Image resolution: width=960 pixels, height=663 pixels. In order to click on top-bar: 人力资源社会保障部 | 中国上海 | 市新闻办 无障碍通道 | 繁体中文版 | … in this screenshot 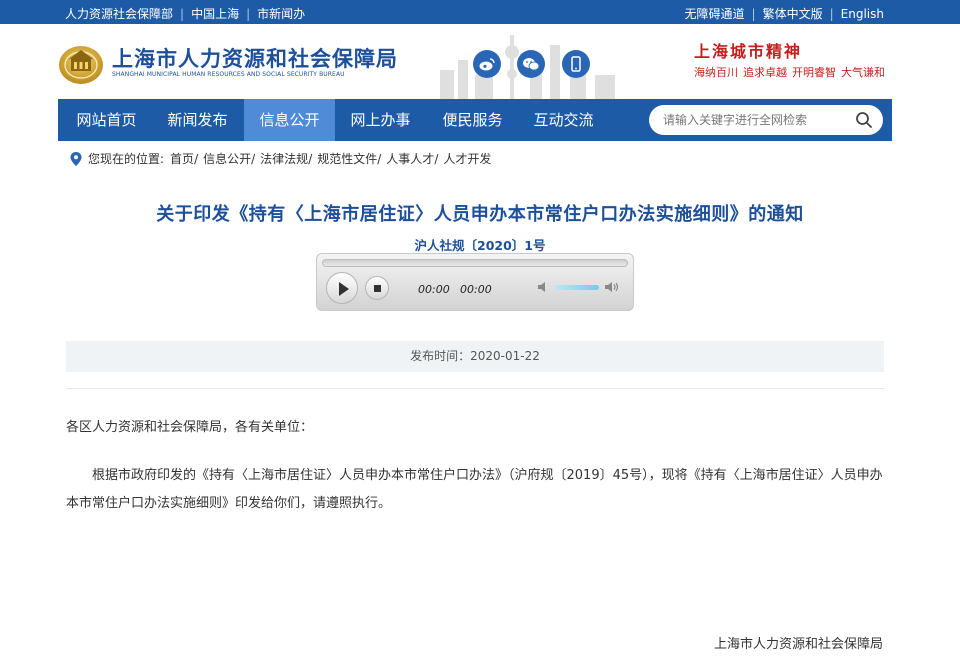, I will do `click(480, 12)`.